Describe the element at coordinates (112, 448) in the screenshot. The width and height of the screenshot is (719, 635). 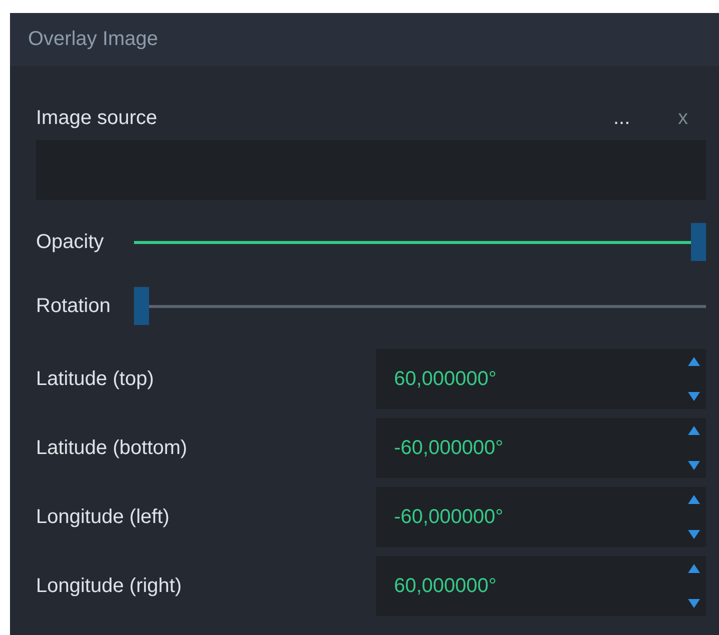
I see `field-label: Latitude (bottom)` at that location.